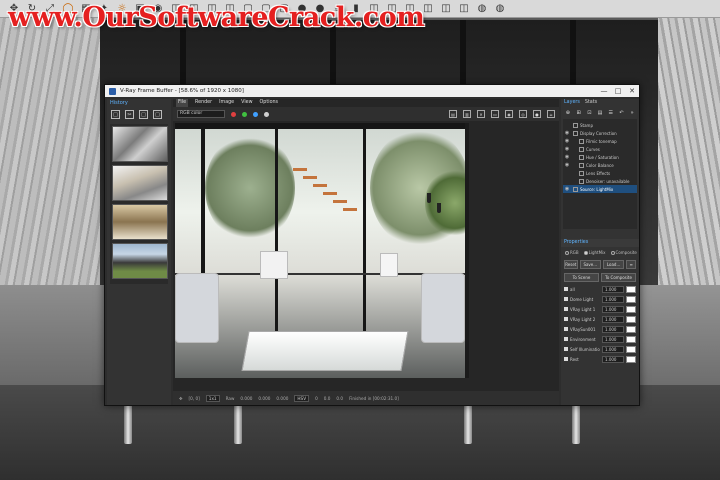 Image resolution: width=720 pixels, height=480 pixels. I want to click on alpha-channel-toggle, so click(266, 114).